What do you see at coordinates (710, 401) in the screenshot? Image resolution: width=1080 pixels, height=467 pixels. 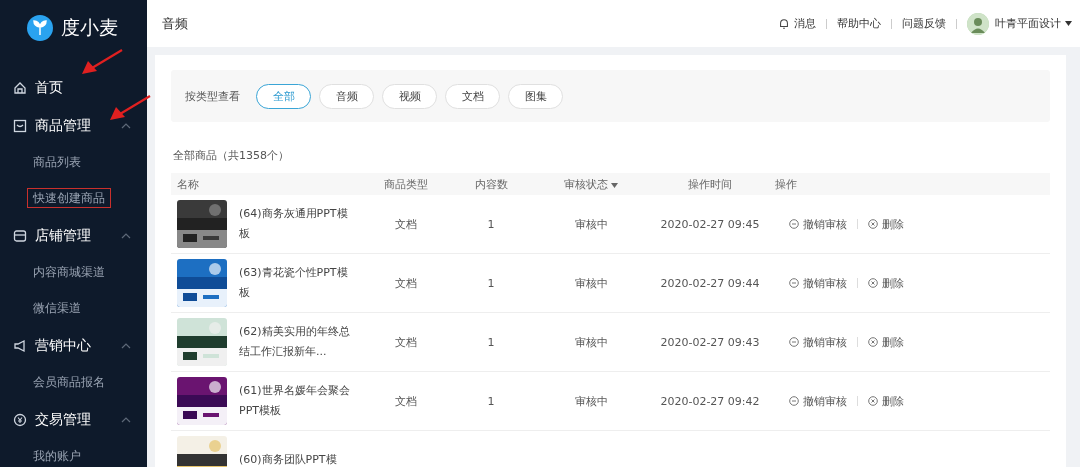 I see `operation-time: 2020-02-27 09:42` at bounding box center [710, 401].